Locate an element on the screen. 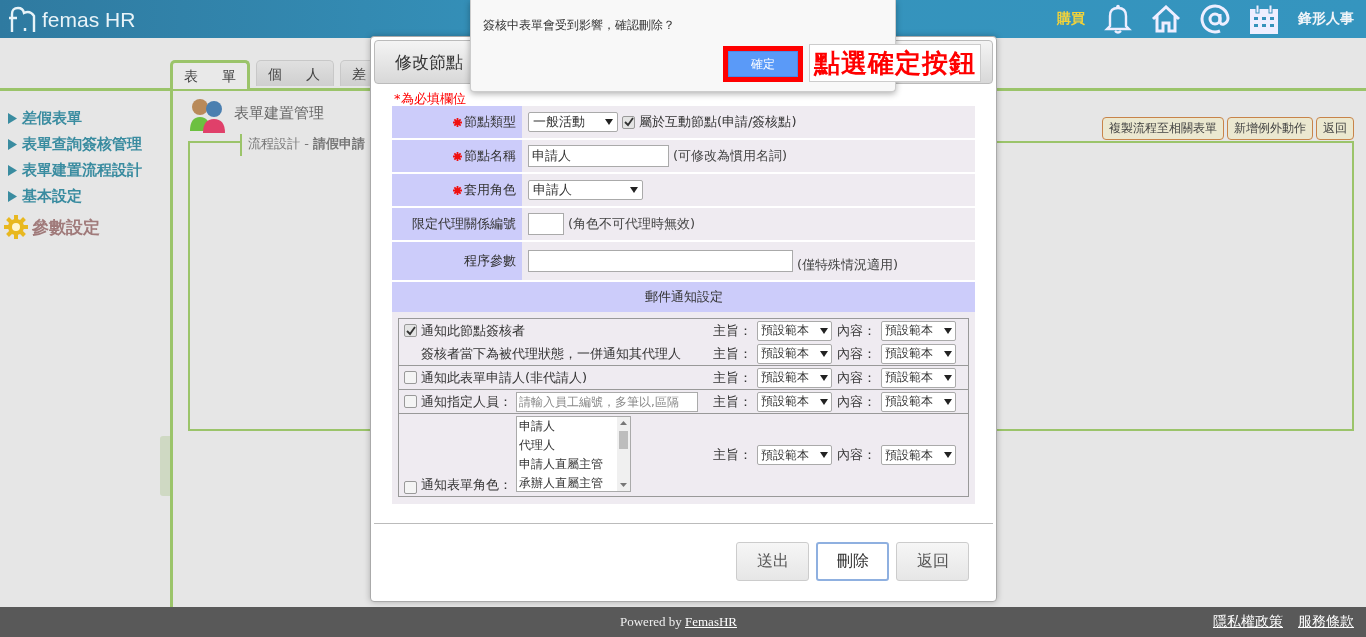 The width and height of the screenshot is (1366, 637). action-button: 新增例外動作 is located at coordinates (1270, 128).